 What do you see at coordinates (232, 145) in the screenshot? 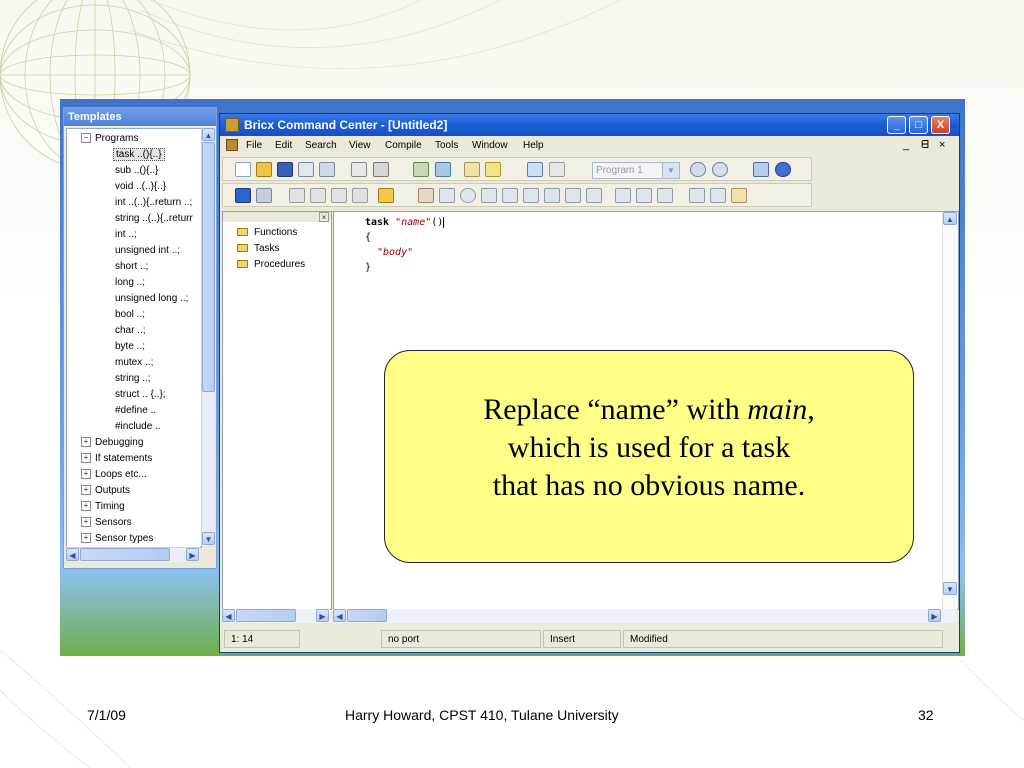
I see `document-icon` at bounding box center [232, 145].